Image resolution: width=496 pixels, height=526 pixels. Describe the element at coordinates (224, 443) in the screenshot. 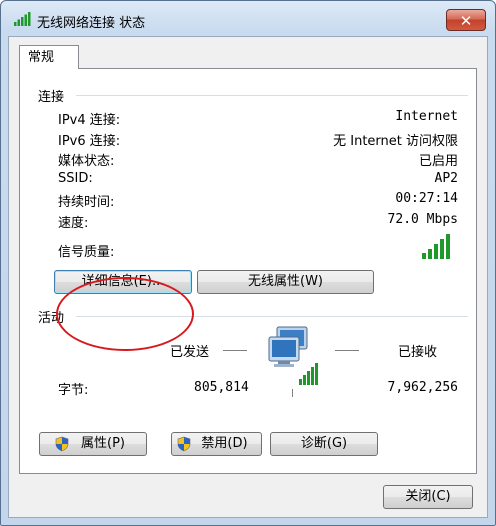

I see `disable-label: 禁用(D)` at that location.